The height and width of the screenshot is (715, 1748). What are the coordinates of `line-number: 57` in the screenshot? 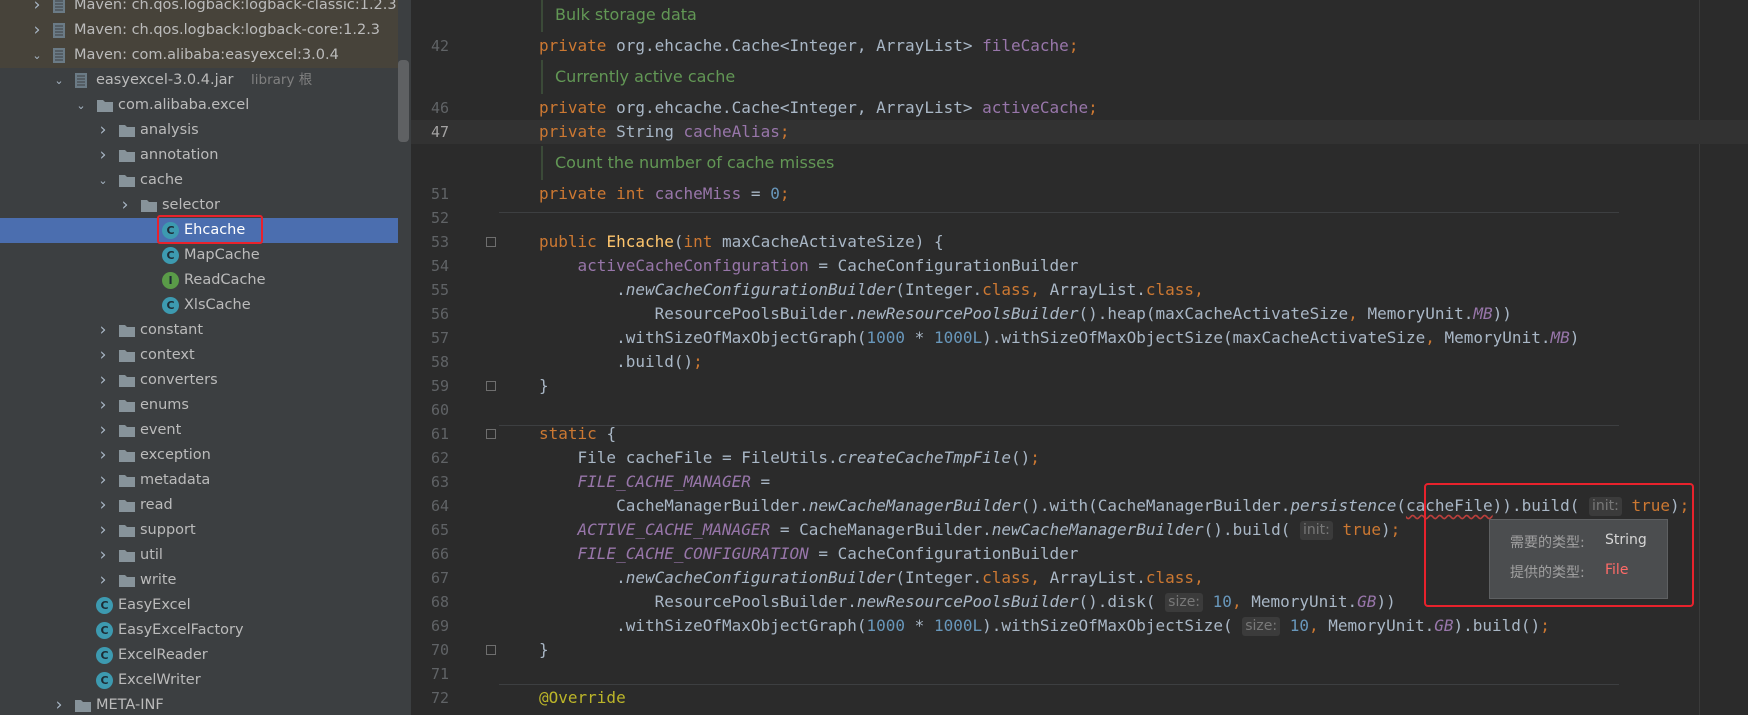 It's located at (439, 338).